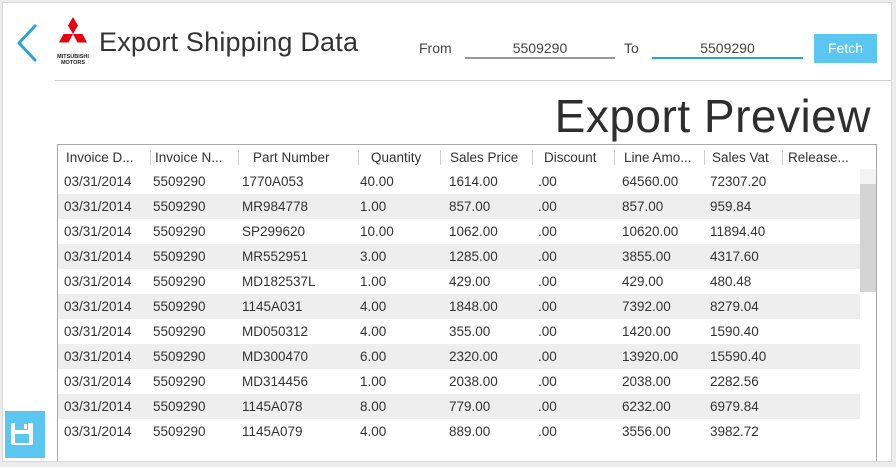 This screenshot has width=896, height=467. What do you see at coordinates (631, 48) in the screenshot?
I see `to-label: To` at bounding box center [631, 48].